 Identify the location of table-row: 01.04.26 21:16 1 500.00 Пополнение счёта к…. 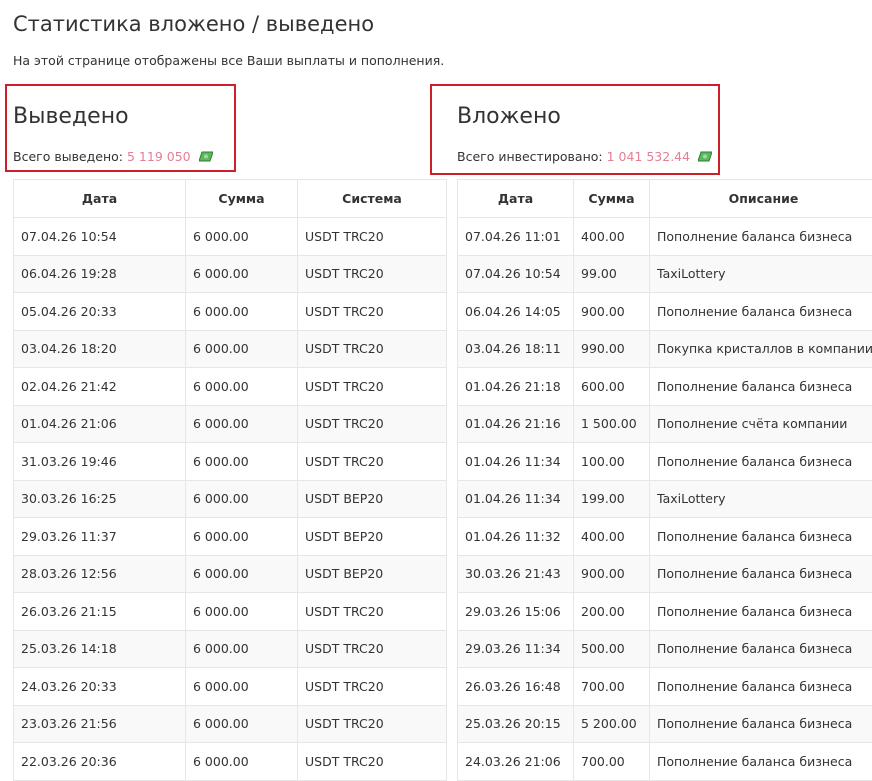
(664, 423).